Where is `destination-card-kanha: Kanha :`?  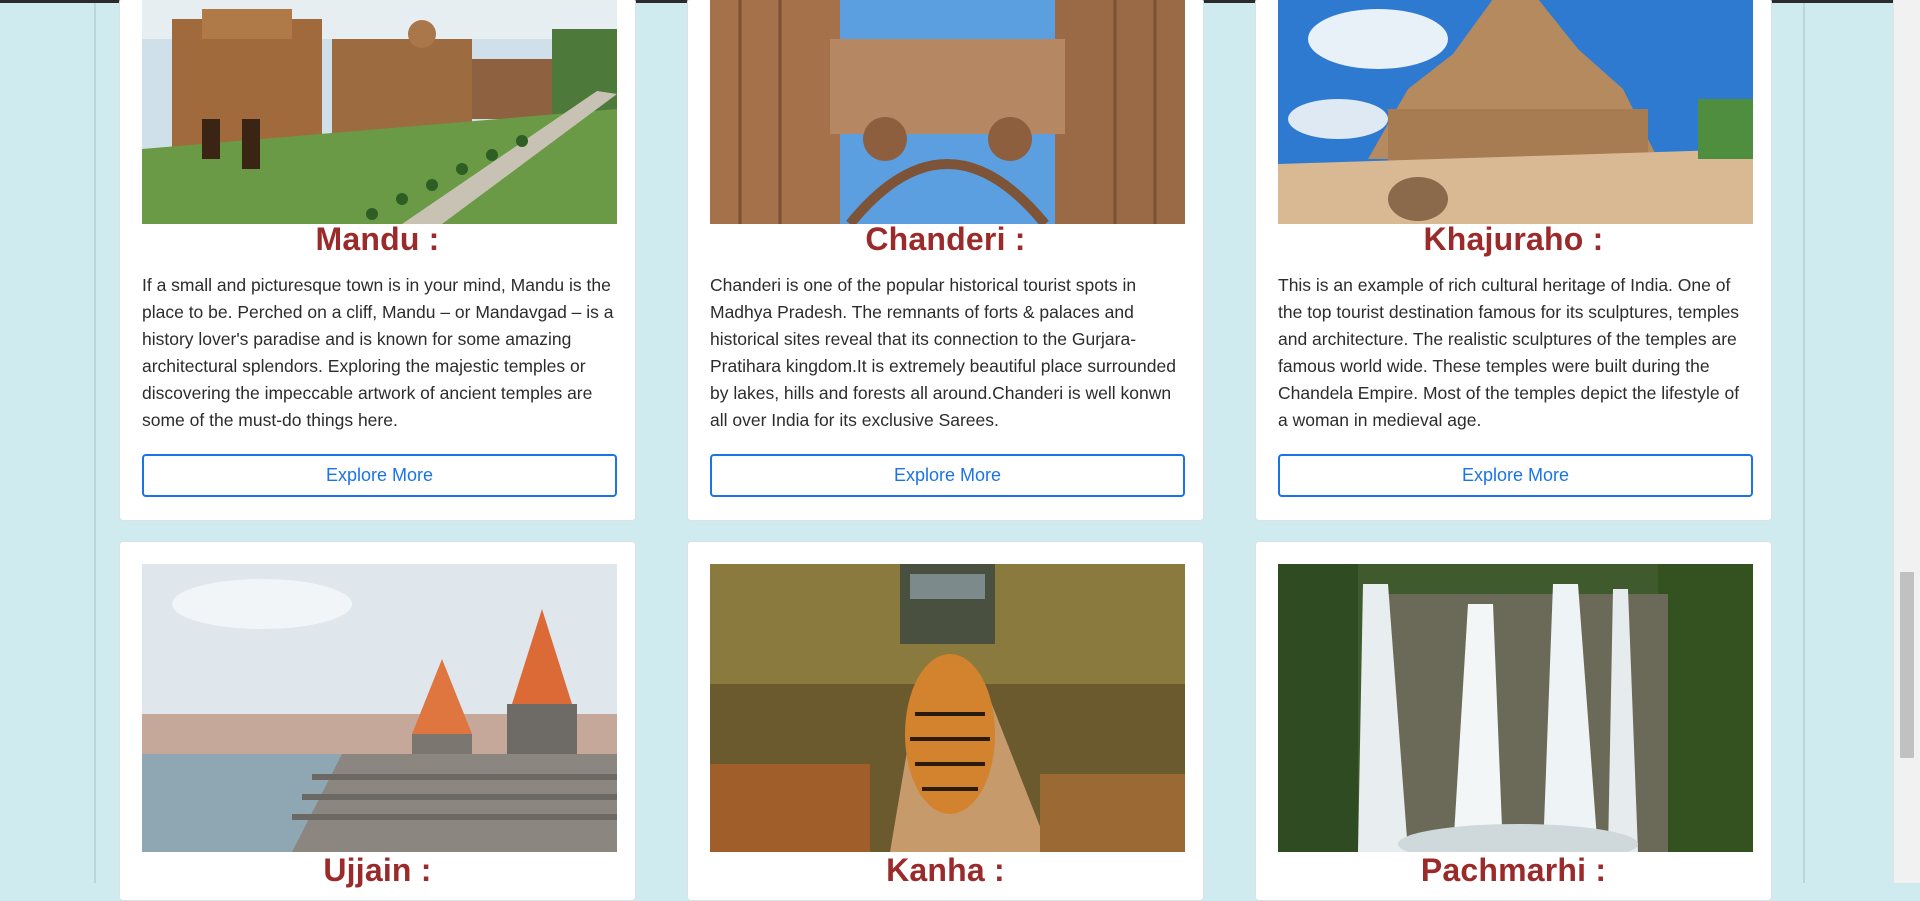
destination-card-kanha: Kanha : is located at coordinates (945, 721).